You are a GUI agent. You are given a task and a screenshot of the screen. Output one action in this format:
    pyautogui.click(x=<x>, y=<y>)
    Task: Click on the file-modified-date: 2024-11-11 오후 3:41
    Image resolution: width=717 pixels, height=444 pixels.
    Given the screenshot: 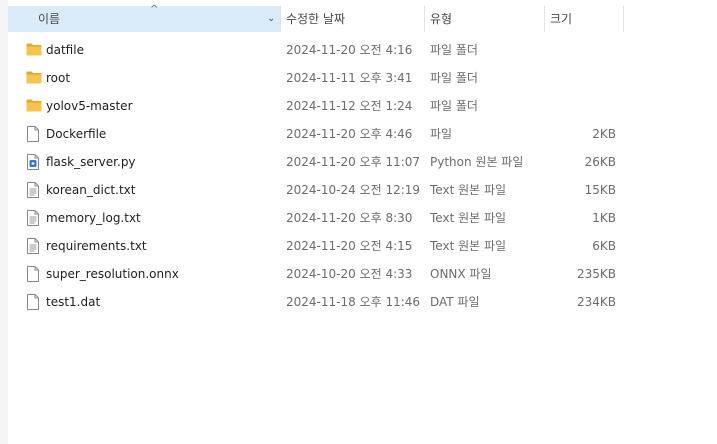 What is the action you would take?
    pyautogui.click(x=349, y=78)
    